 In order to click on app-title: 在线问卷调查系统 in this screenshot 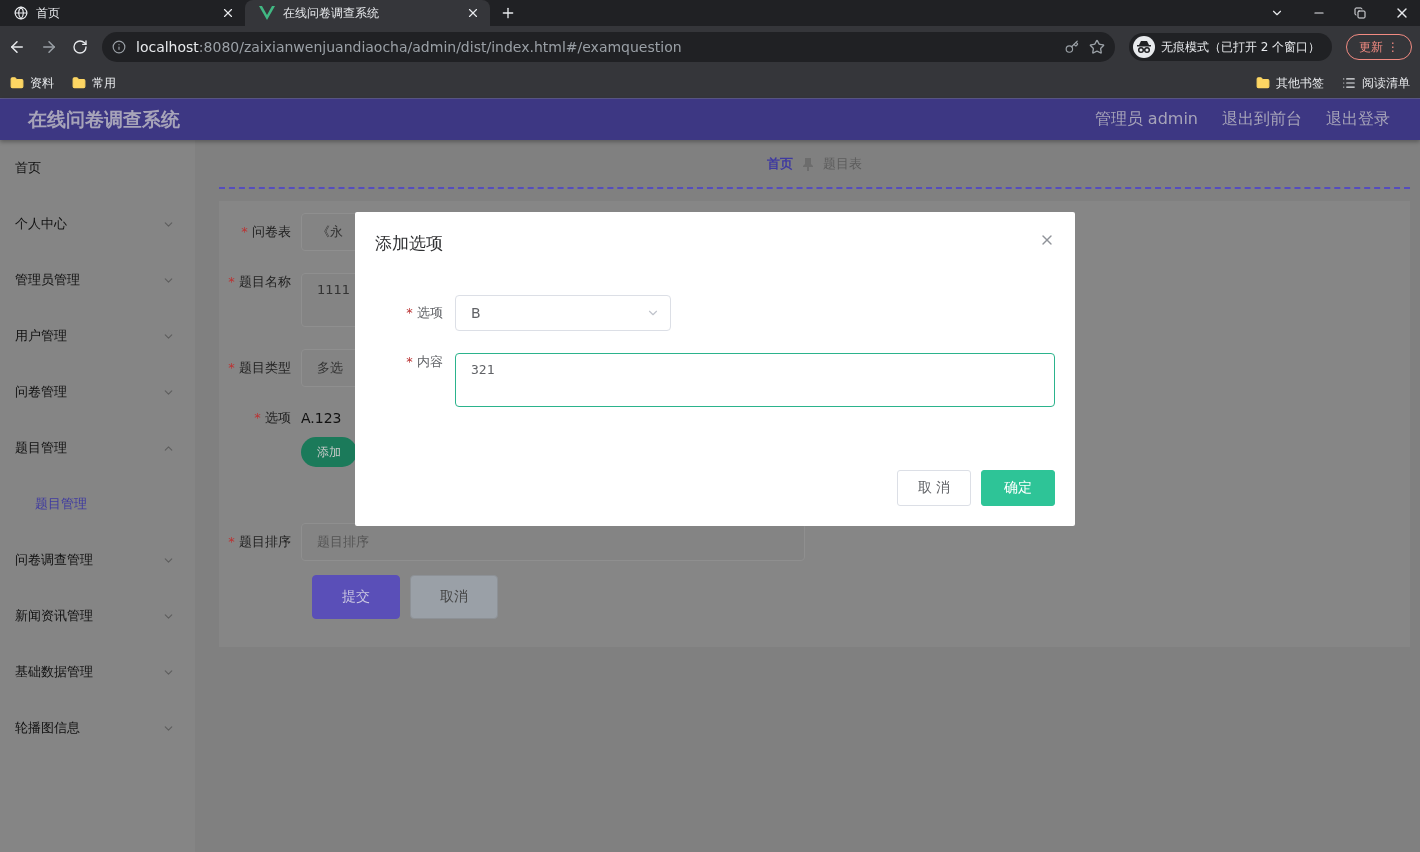, I will do `click(104, 119)`.